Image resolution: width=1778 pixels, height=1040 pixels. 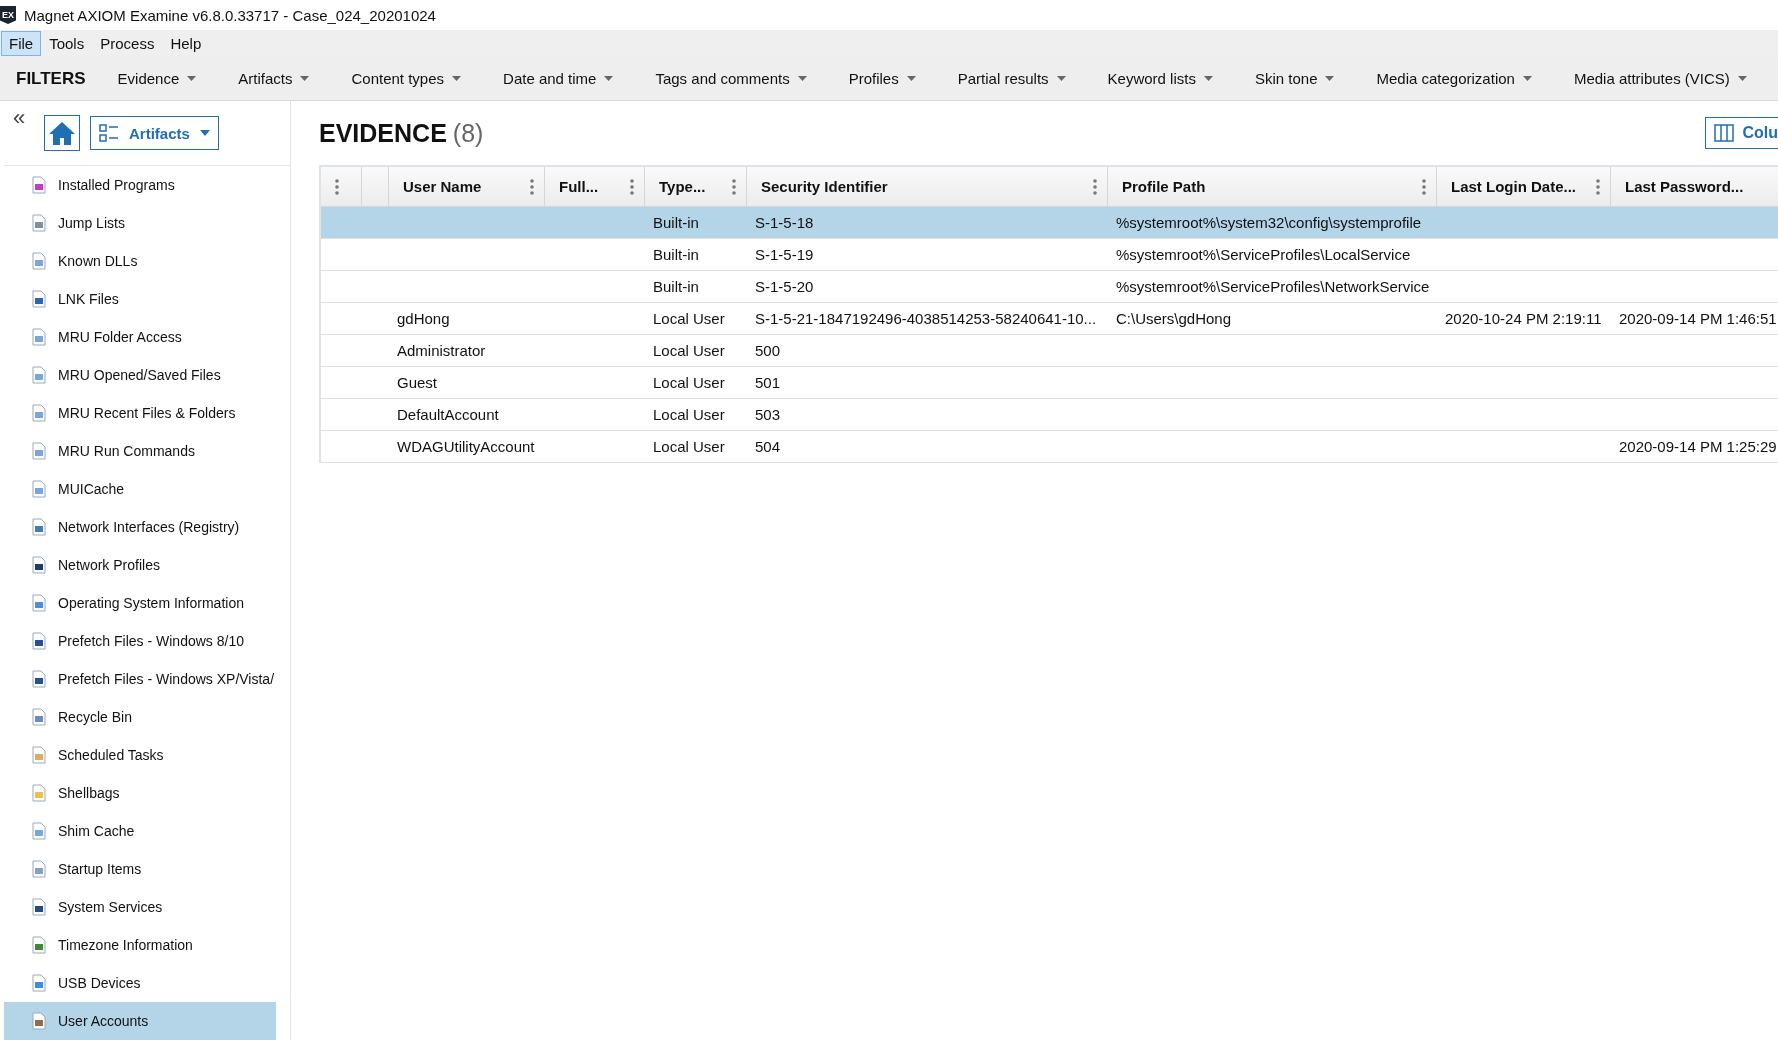 I want to click on sidebar-item: MRU Folder Access, so click(x=140, y=337).